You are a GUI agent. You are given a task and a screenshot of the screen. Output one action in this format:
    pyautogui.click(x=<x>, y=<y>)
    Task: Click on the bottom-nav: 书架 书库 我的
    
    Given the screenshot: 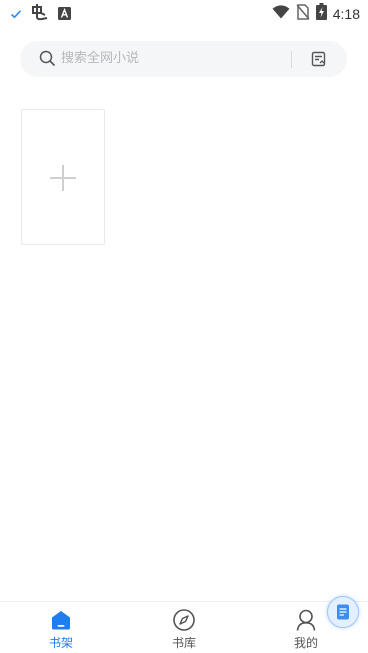 What is the action you would take?
    pyautogui.click(x=184, y=627)
    